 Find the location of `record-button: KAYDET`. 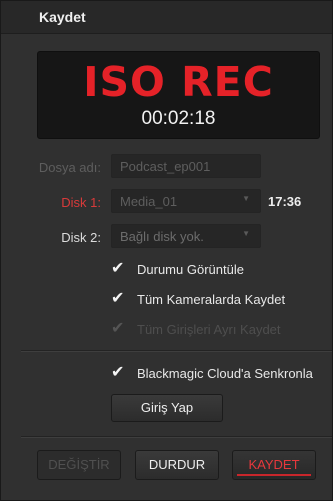

record-button: KAYDET is located at coordinates (274, 465).